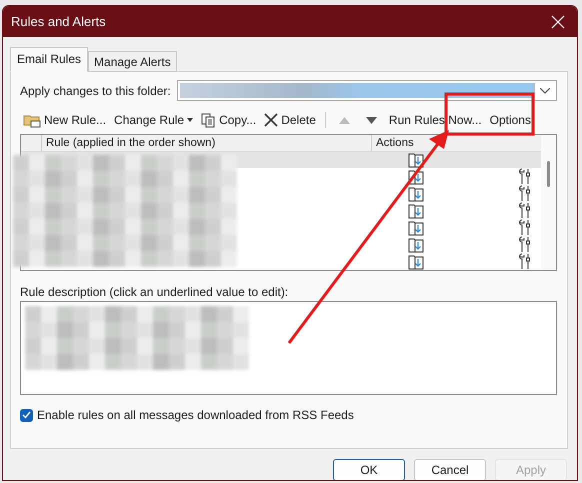  I want to click on dialog-button: Cancel, so click(450, 469).